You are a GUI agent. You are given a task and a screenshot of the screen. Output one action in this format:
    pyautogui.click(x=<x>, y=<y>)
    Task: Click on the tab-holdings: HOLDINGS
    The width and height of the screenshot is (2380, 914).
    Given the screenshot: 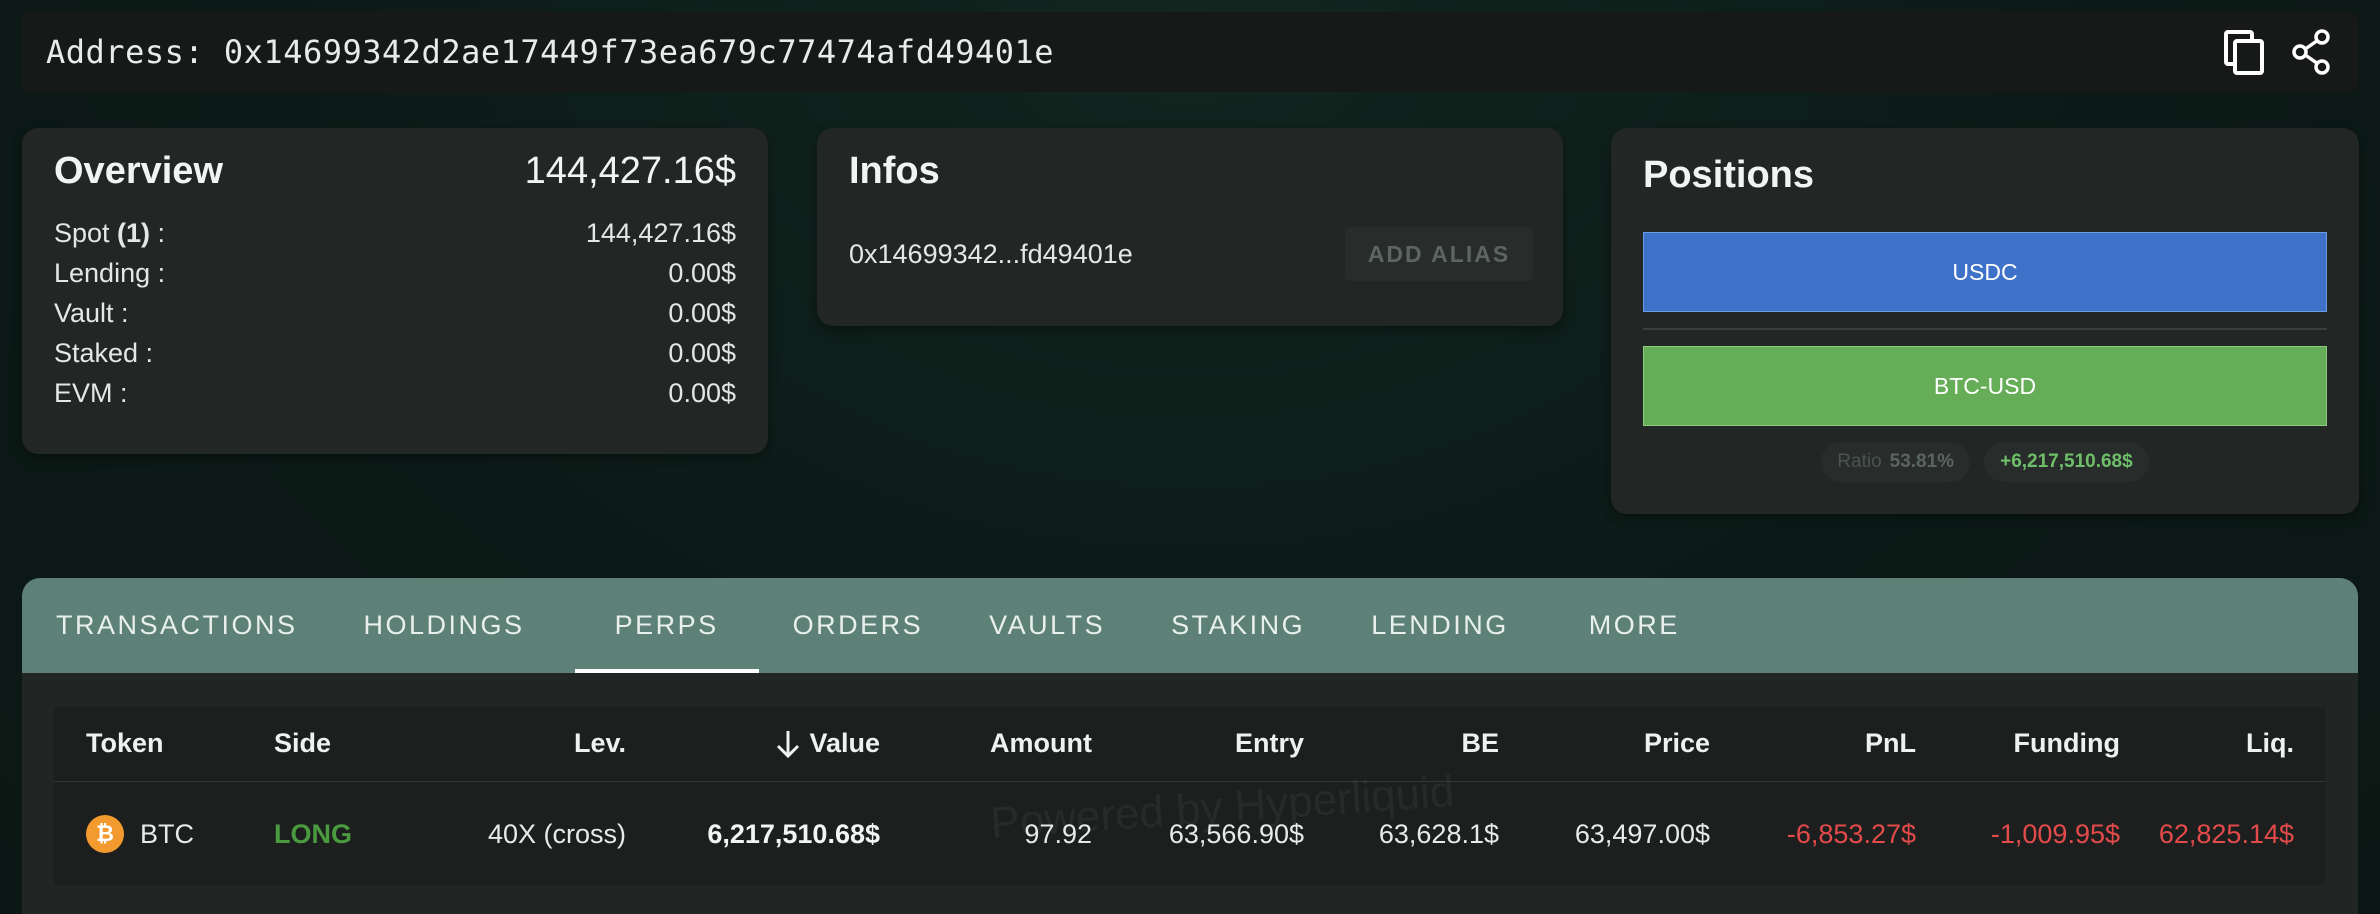 What is the action you would take?
    pyautogui.click(x=444, y=625)
    